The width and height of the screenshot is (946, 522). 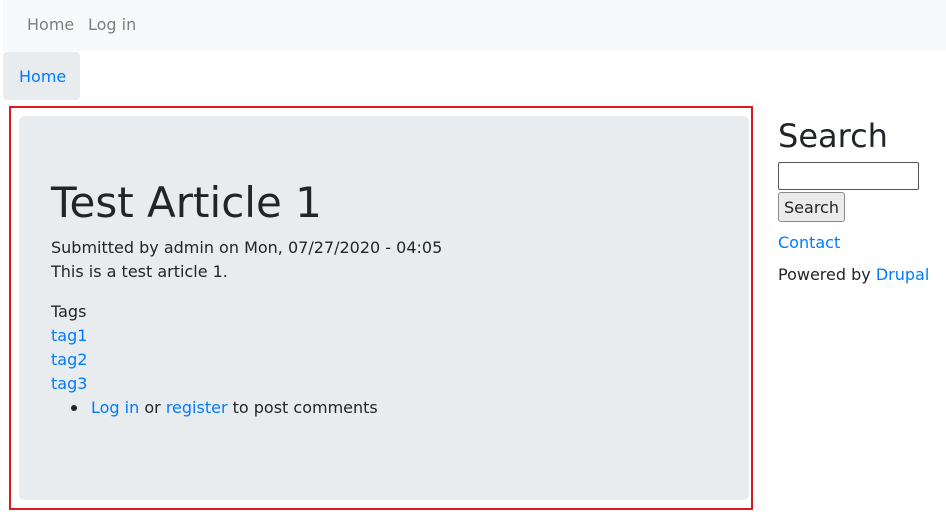 What do you see at coordinates (824, 274) in the screenshot?
I see `powered-by-text: Powered by` at bounding box center [824, 274].